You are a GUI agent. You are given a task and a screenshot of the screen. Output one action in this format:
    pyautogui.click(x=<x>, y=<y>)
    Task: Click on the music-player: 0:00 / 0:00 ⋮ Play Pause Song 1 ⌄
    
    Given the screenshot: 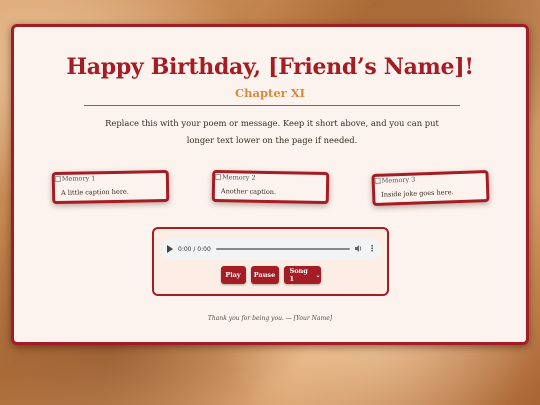 What is the action you would take?
    pyautogui.click(x=270, y=261)
    